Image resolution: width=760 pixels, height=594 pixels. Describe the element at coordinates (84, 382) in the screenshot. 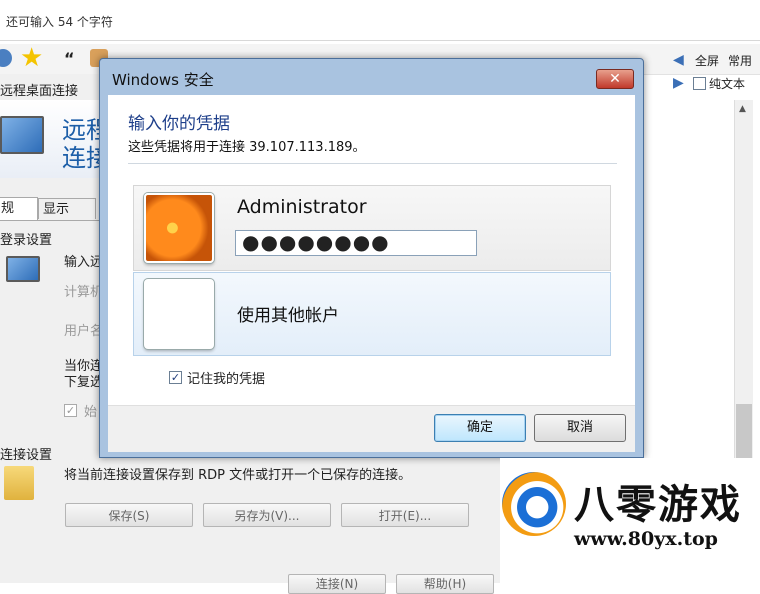

I see `note-line-2: 下复选` at that location.